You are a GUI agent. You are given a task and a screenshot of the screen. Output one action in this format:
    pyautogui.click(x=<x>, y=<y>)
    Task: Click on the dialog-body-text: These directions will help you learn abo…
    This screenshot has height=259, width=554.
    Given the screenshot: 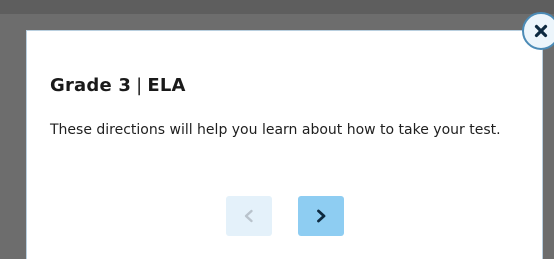 What is the action you would take?
    pyautogui.click(x=275, y=130)
    